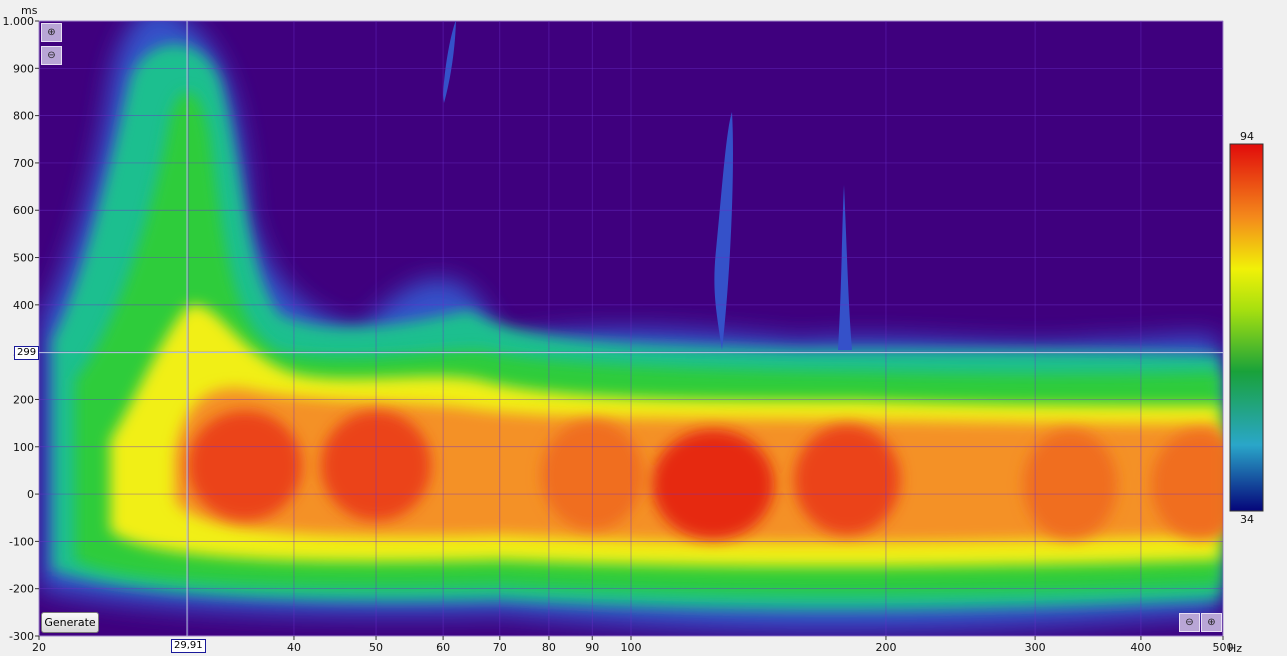 The image size is (1287, 656). Describe the element at coordinates (1235, 647) in the screenshot. I see `x-unit-label: Hz` at that location.